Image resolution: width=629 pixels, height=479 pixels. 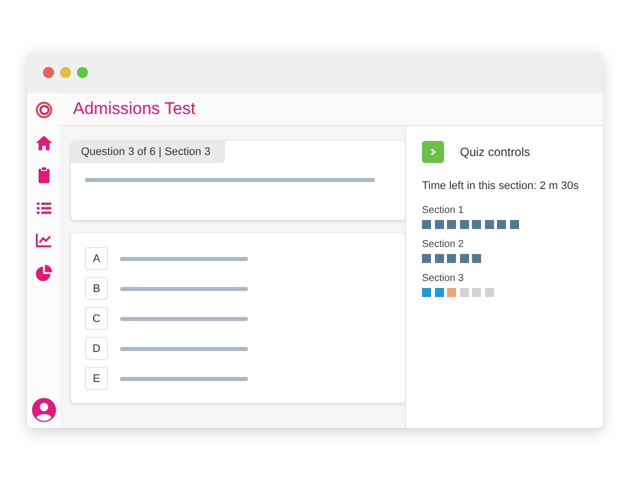 What do you see at coordinates (48, 72) in the screenshot?
I see `close-dot-icon` at bounding box center [48, 72].